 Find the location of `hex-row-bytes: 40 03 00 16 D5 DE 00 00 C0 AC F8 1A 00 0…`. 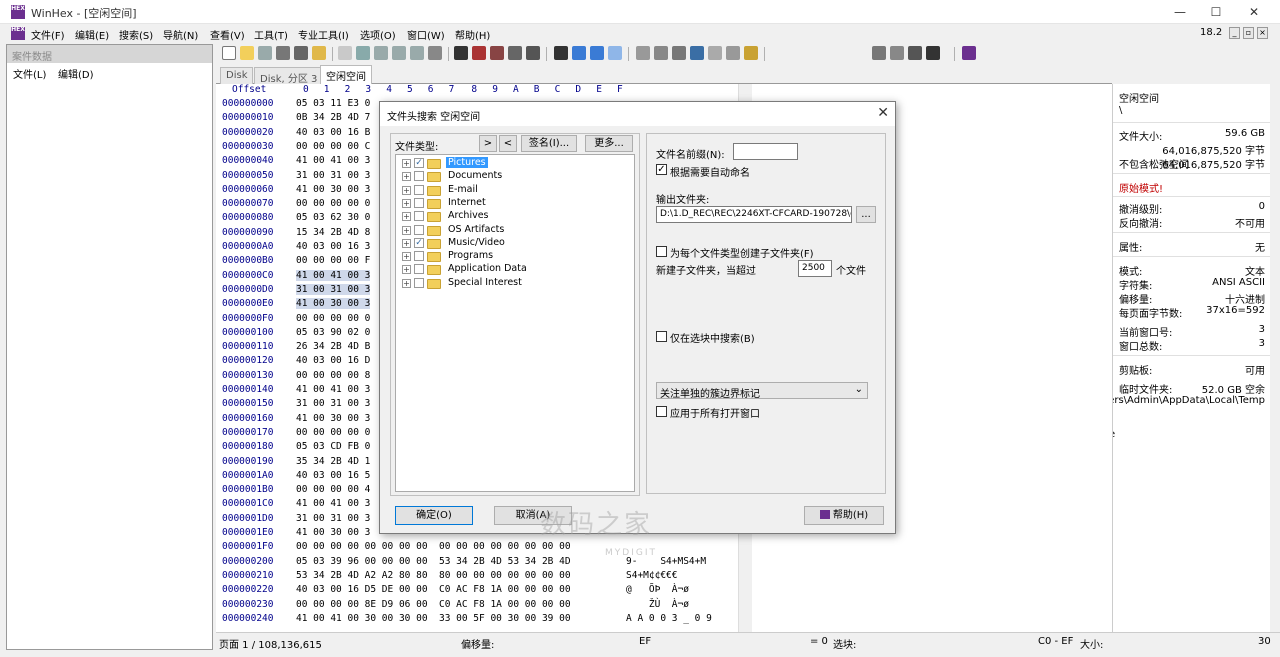

hex-row-bytes: 40 03 00 16 D5 DE 00 00 C0 AC F8 1A 00 0… is located at coordinates (433, 589).